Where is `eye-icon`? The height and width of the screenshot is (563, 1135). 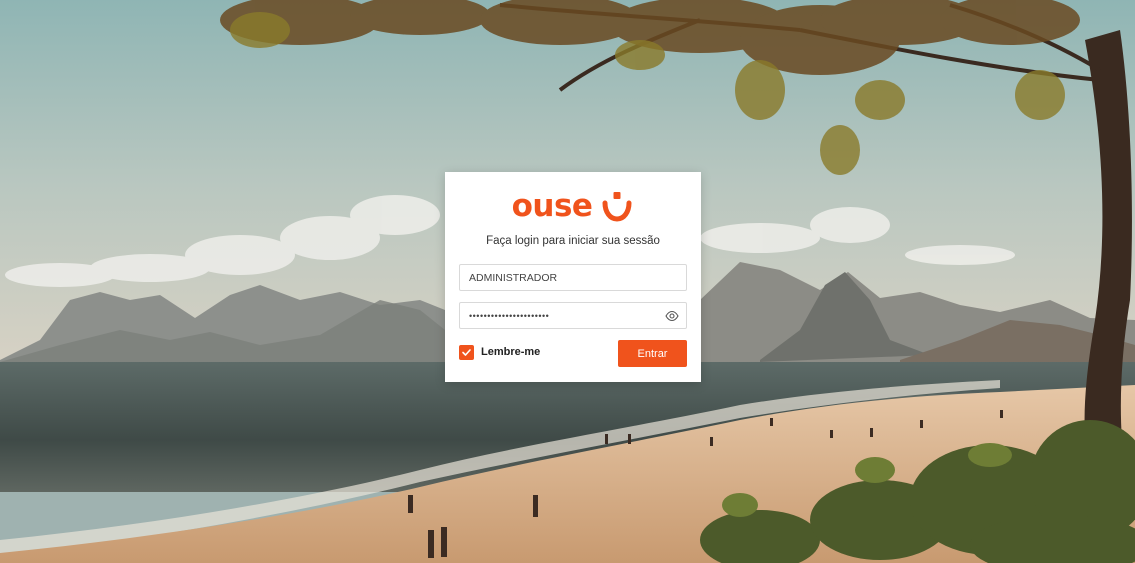
eye-icon is located at coordinates (672, 316).